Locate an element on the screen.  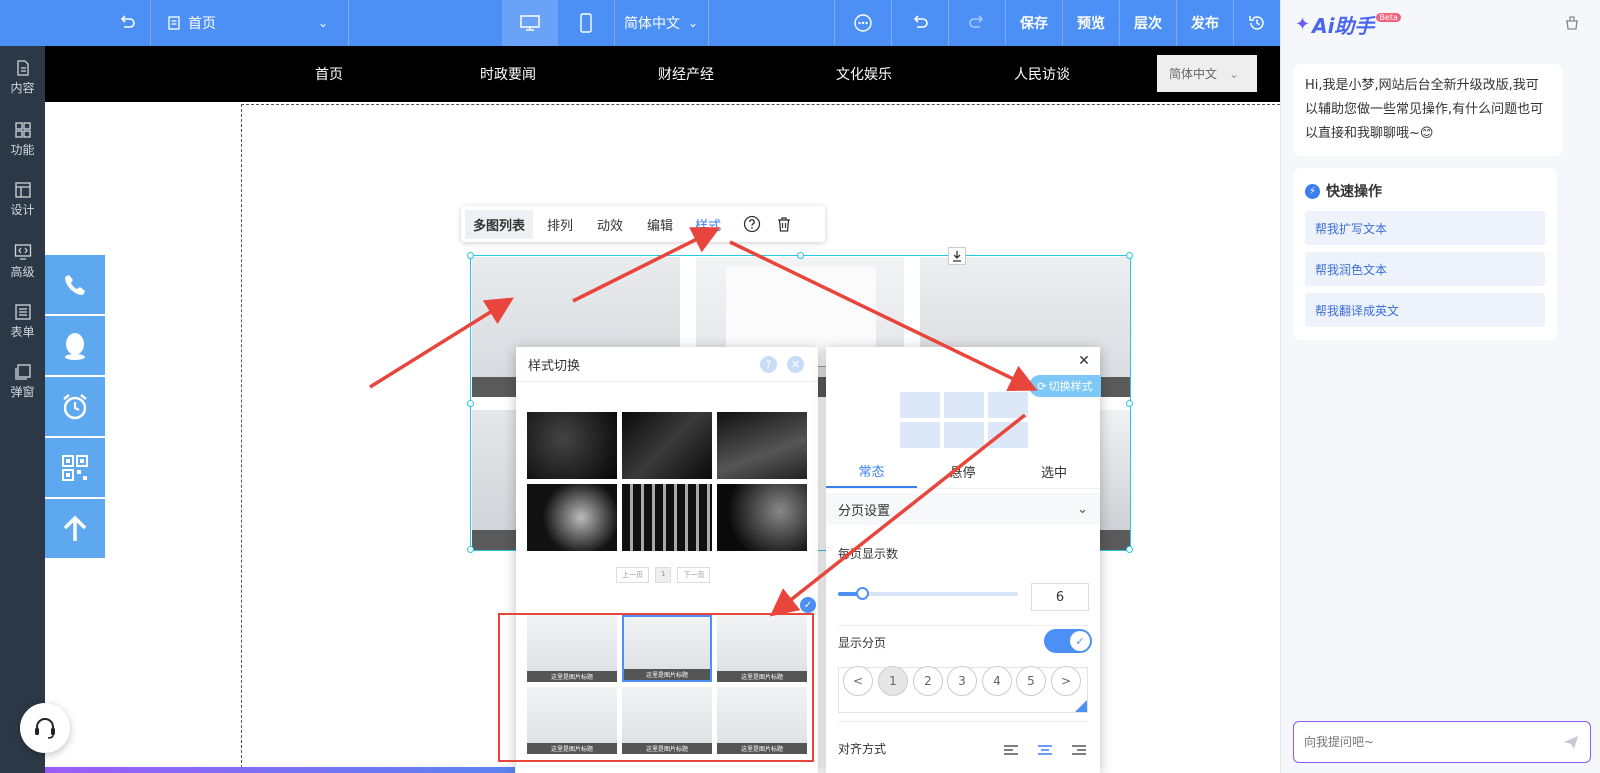
site-navbar: 首页 时政要闻 财经产经 文化娱乐 人民访谈 简体中文 ⌄ is located at coordinates (662, 74).